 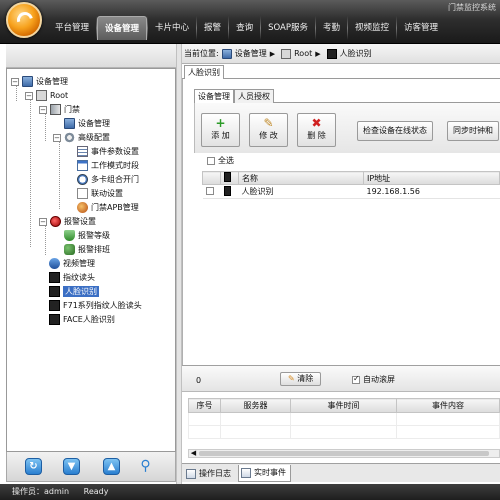 What do you see at coordinates (108, 207) in the screenshot?
I see `tree-node-apb: 门禁APB管理` at bounding box center [108, 207].